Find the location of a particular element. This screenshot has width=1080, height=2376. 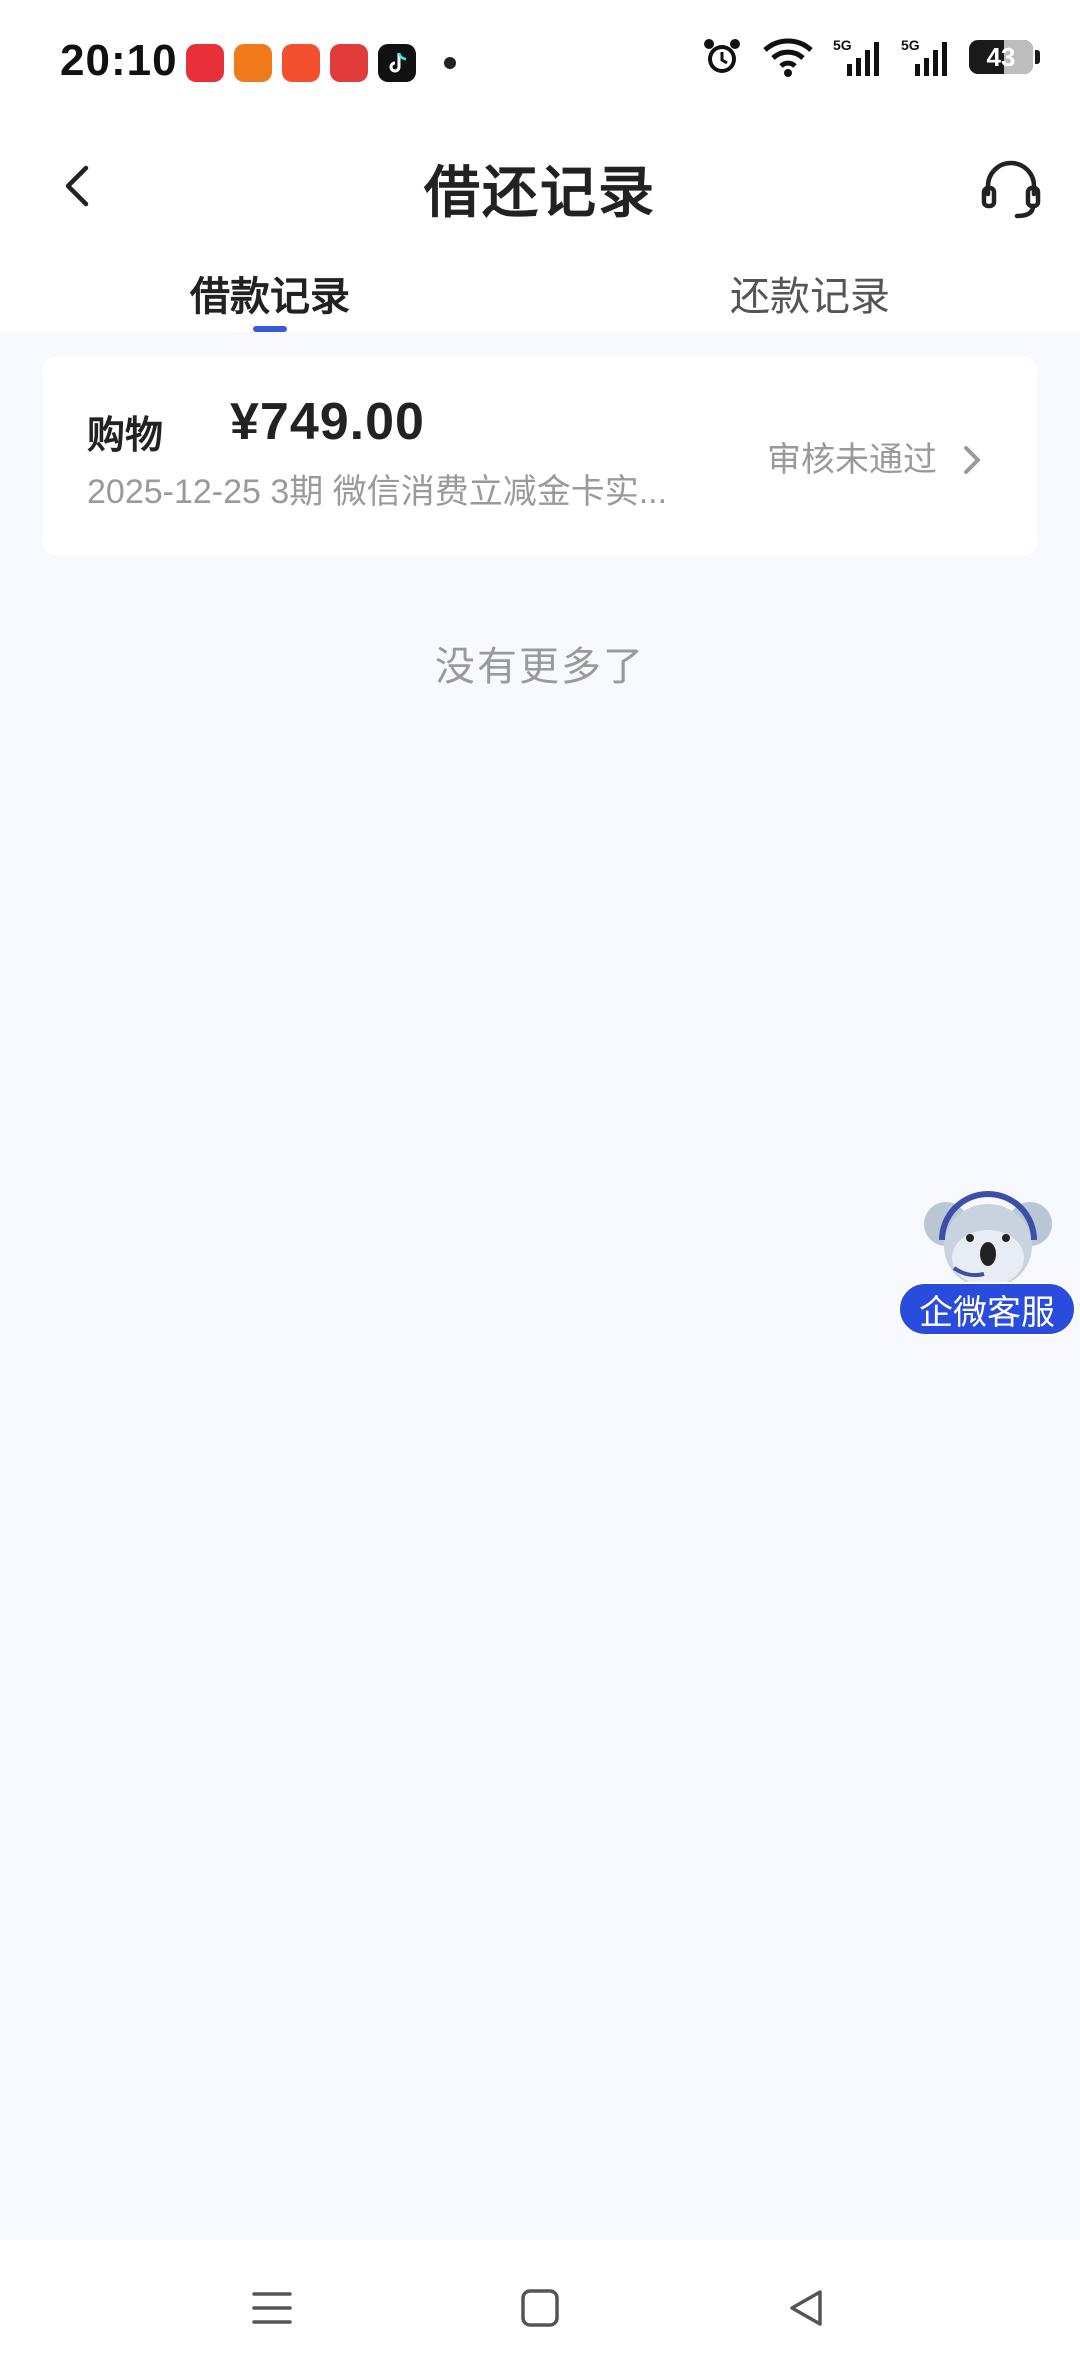

notification-icons is located at coordinates (321, 63).